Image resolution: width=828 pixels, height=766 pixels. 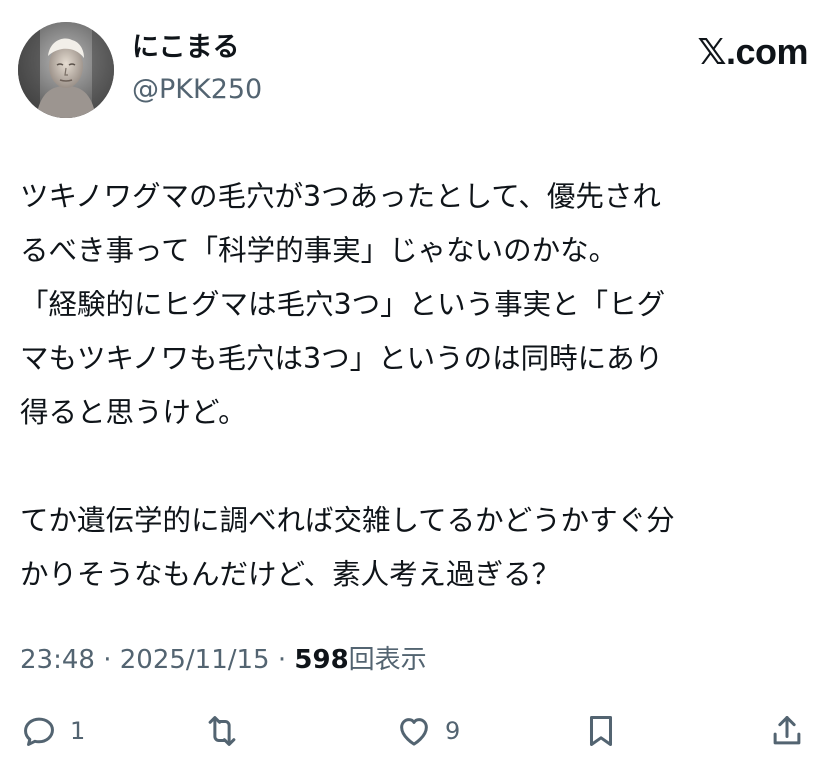 I want to click on paragraph-break, so click(x=415, y=467).